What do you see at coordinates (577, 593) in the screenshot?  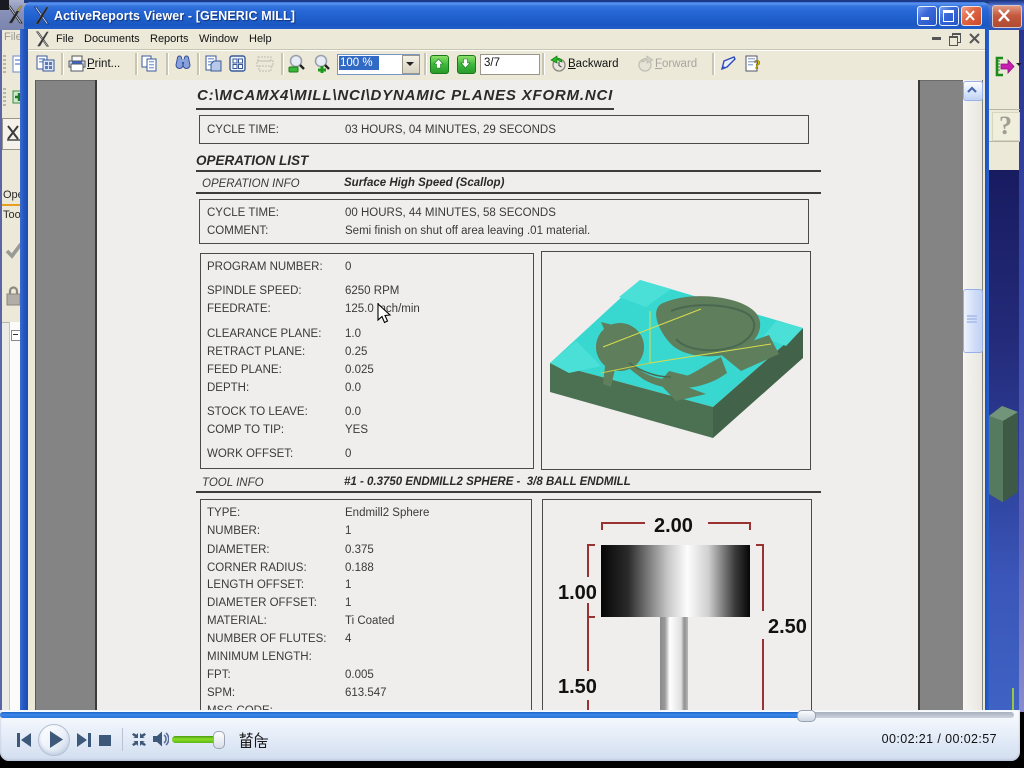 I see `svg-text: 1.00` at bounding box center [577, 593].